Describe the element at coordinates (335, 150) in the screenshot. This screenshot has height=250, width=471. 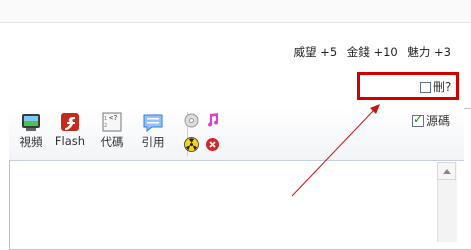
I see `annotation-arrow` at that location.